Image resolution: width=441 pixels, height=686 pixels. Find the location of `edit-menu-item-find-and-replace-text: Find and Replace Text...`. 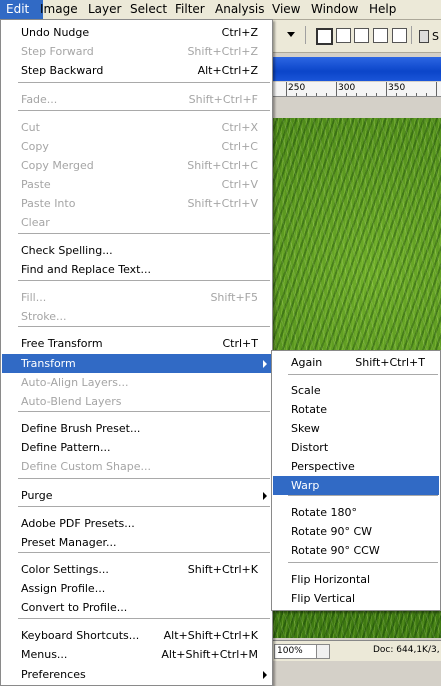

edit-menu-item-find-and-replace-text: Find and Replace Text... is located at coordinates (136, 269).